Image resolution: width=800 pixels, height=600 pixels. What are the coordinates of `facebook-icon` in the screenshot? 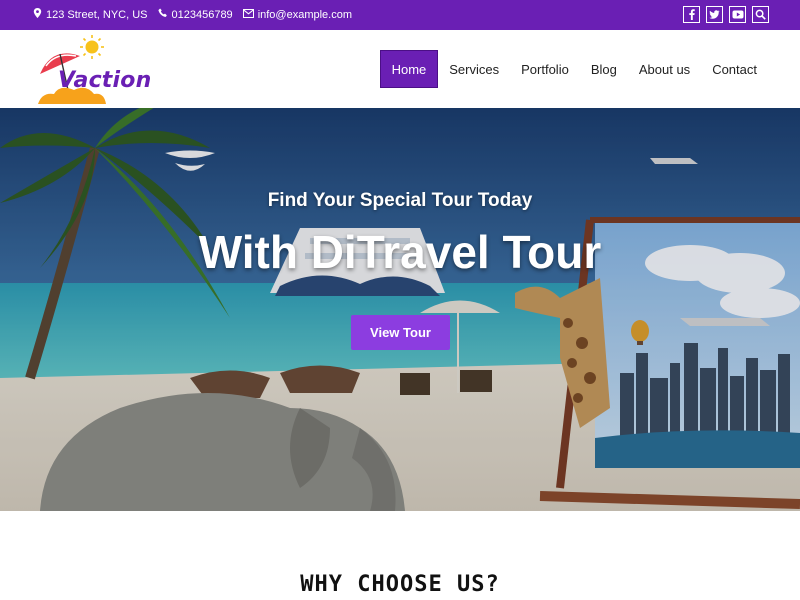 It's located at (691, 14).